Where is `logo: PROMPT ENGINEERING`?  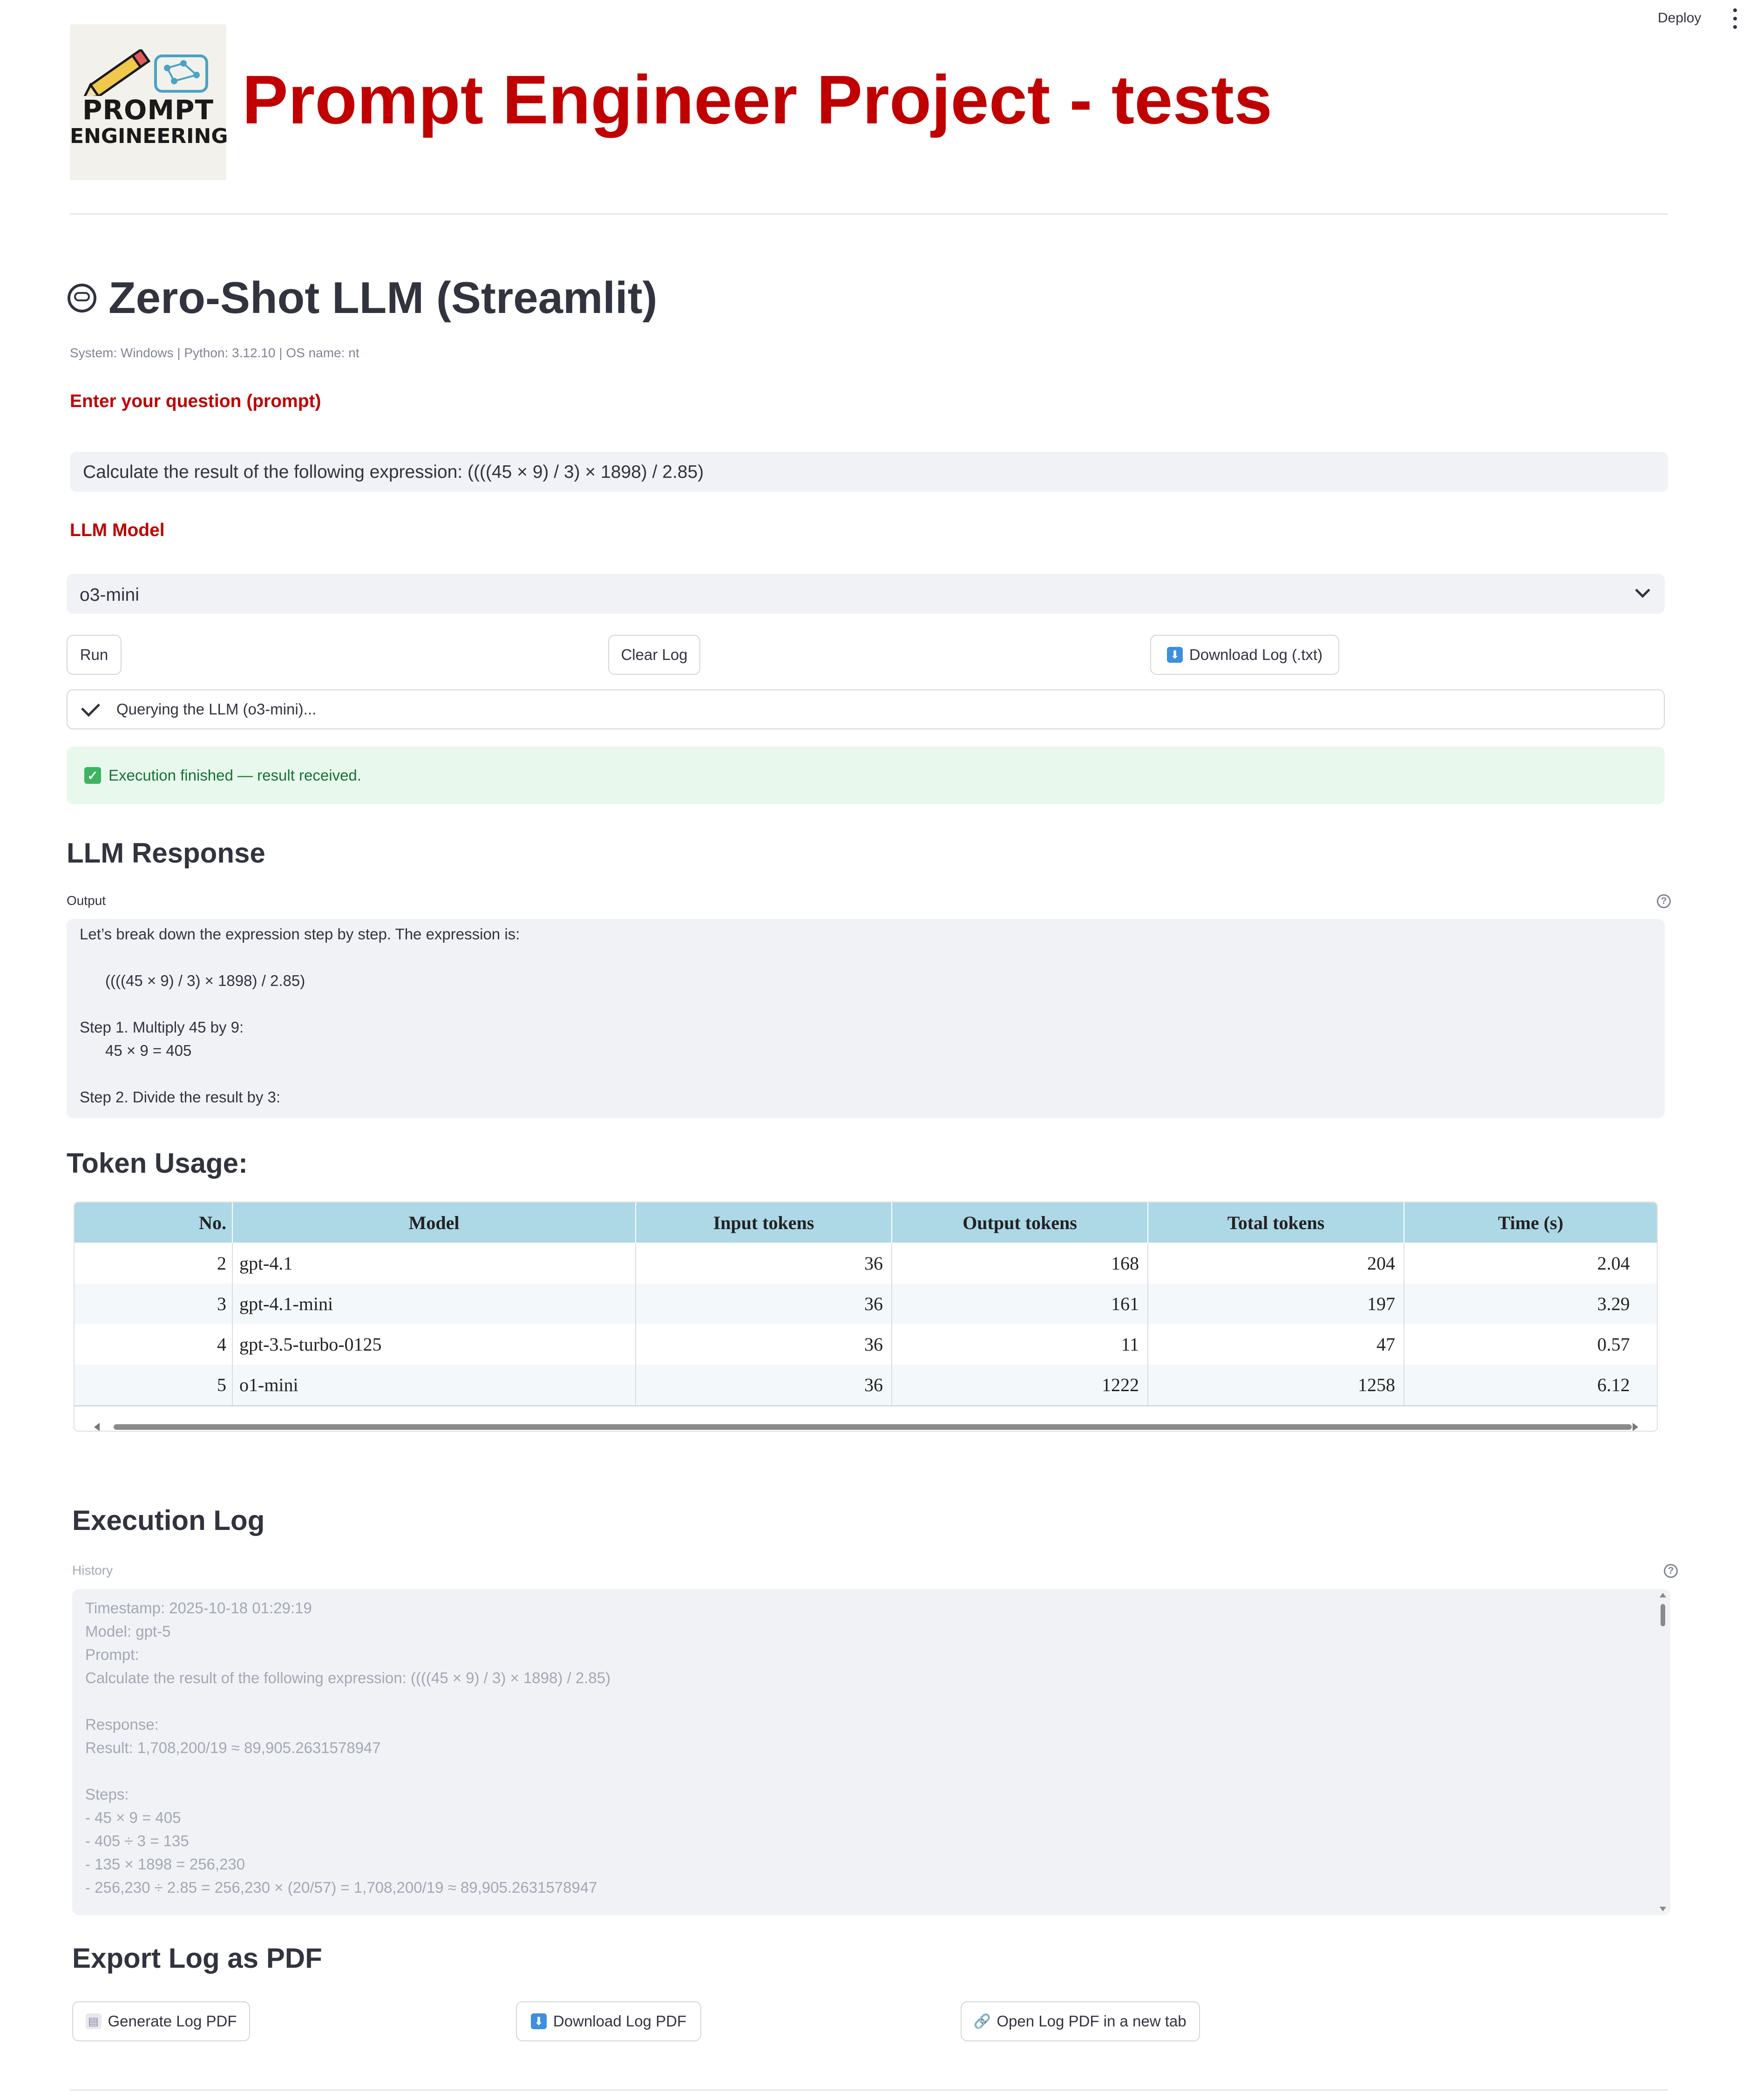 logo: PROMPT ENGINEERING is located at coordinates (149, 102).